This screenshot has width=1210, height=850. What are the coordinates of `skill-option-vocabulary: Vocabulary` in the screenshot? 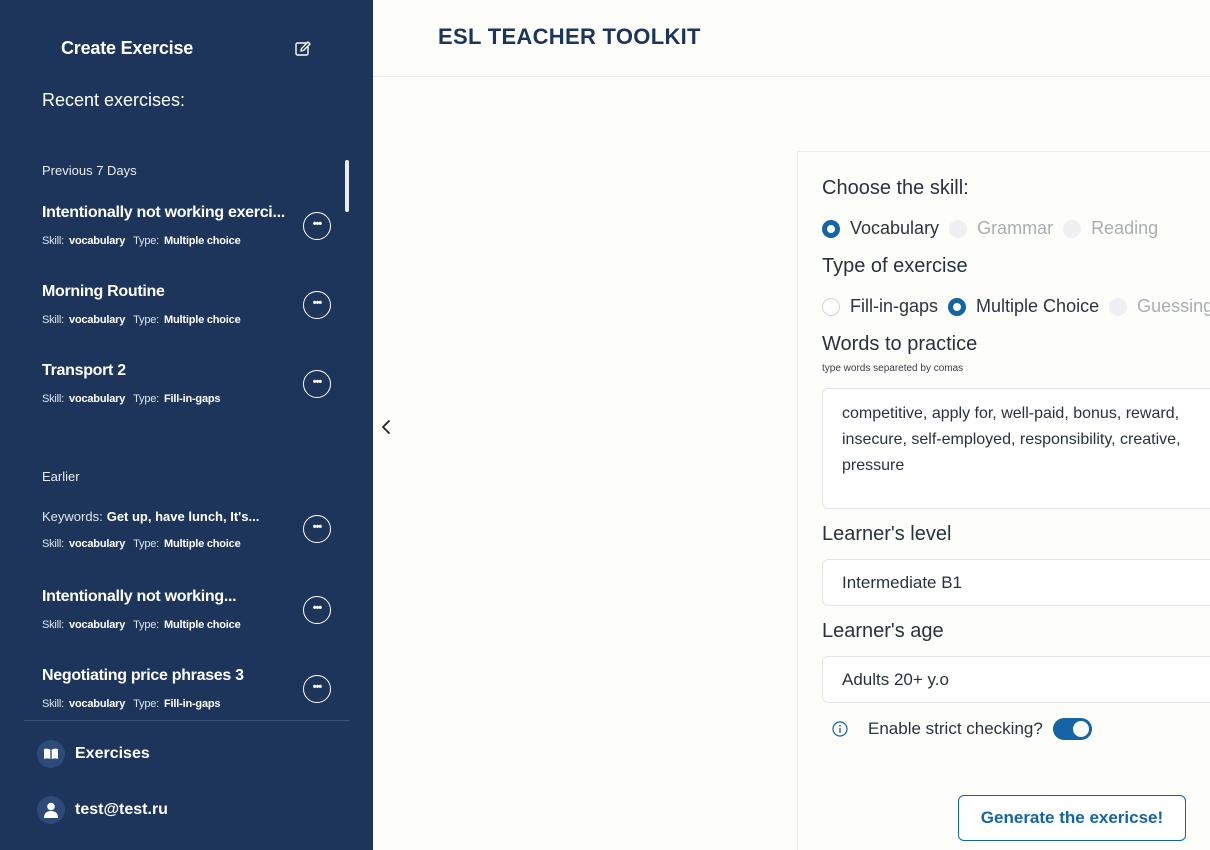 It's located at (880, 228).